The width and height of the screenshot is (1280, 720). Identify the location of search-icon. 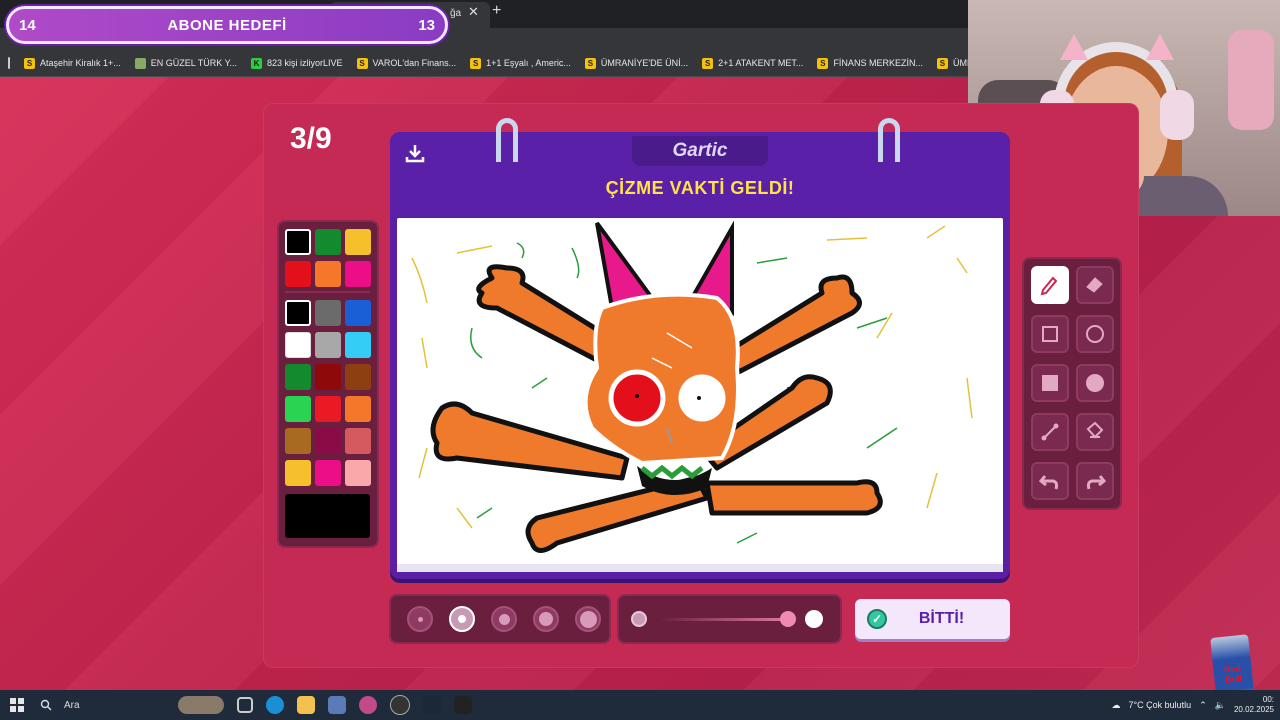
(46, 705).